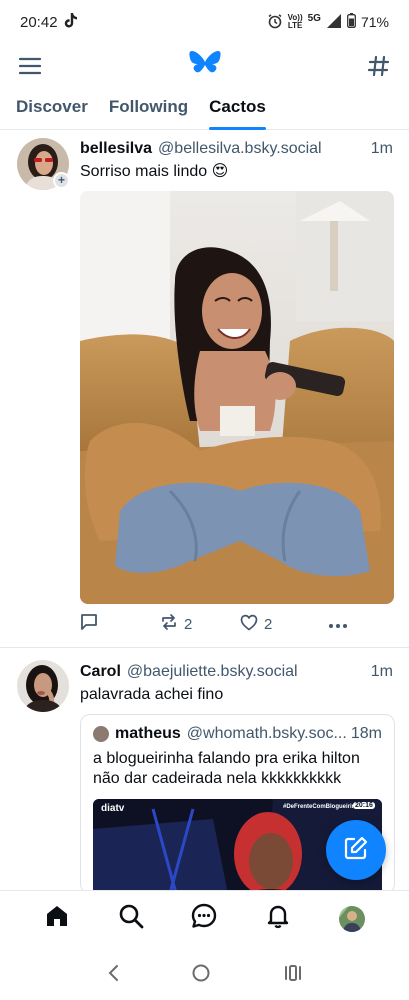 The height and width of the screenshot is (1000, 409). Describe the element at coordinates (113, 975) in the screenshot. I see `back-icon` at that location.